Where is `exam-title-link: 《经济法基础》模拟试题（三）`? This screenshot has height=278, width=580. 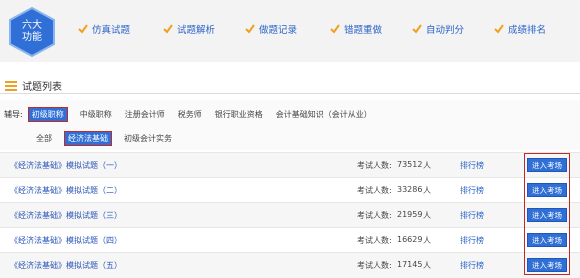
exam-title-link: 《经济法基础》模拟试题（三） is located at coordinates (66, 215).